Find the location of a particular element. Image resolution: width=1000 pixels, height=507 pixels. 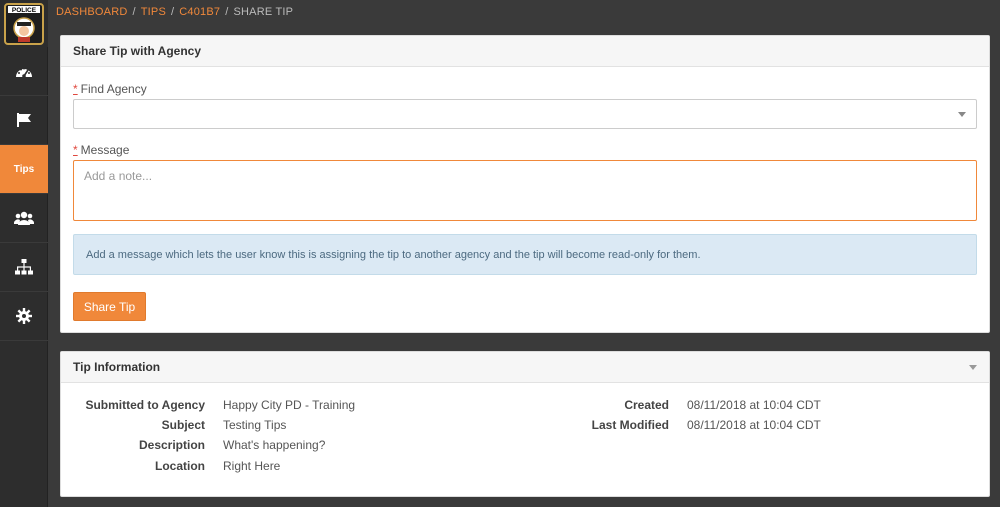

breadcrumb: DASHBOARD / TIPS / C401B7 / SHARE TIP is located at coordinates (174, 12).